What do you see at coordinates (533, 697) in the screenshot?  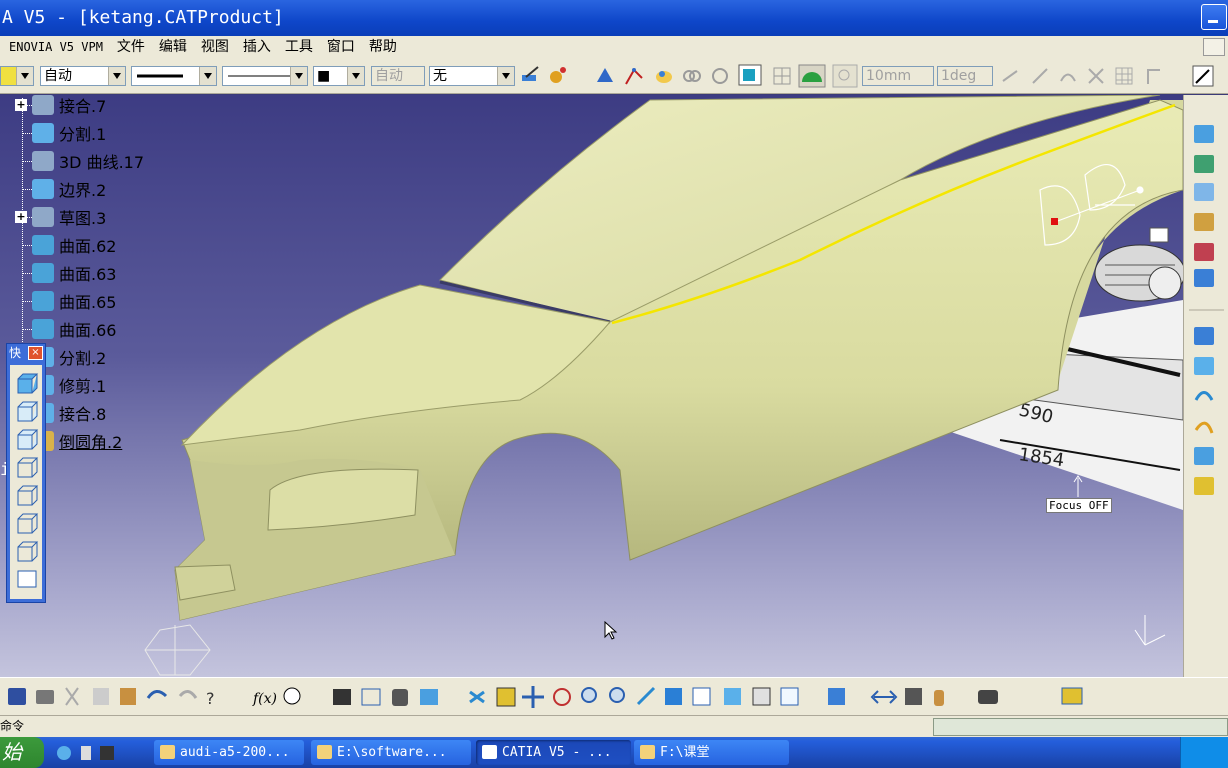 I see `pan-icon` at bounding box center [533, 697].